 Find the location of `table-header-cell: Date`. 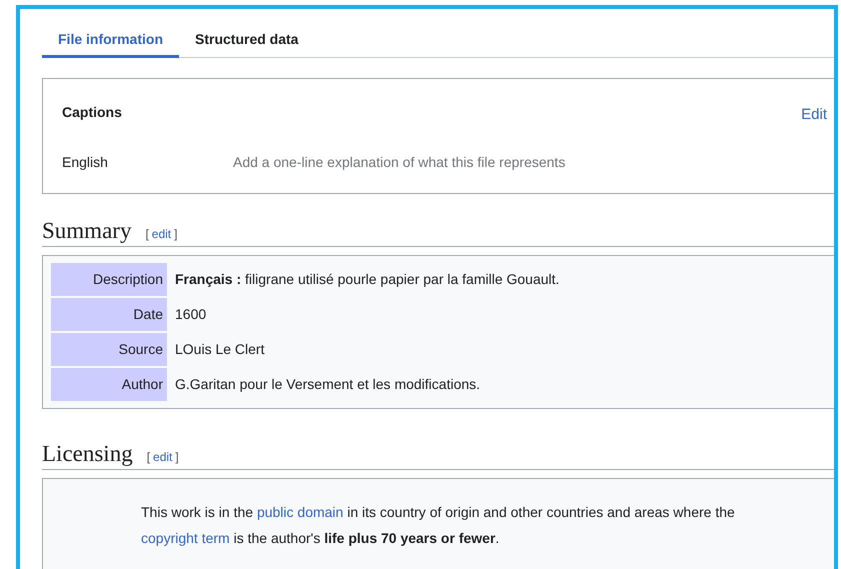

table-header-cell: Date is located at coordinates (109, 314).